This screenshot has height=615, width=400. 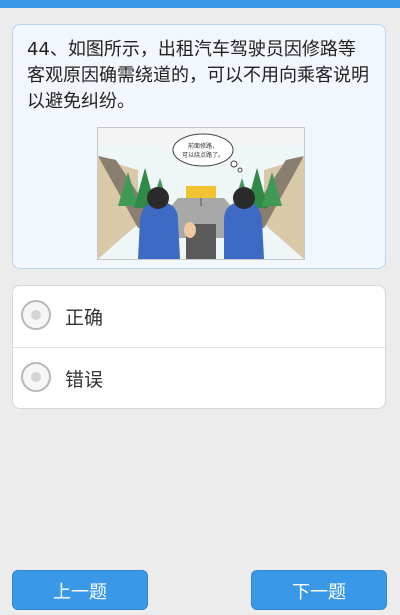 What do you see at coordinates (203, 146) in the screenshot?
I see `speech-bubble-line1: 前面修路，` at bounding box center [203, 146].